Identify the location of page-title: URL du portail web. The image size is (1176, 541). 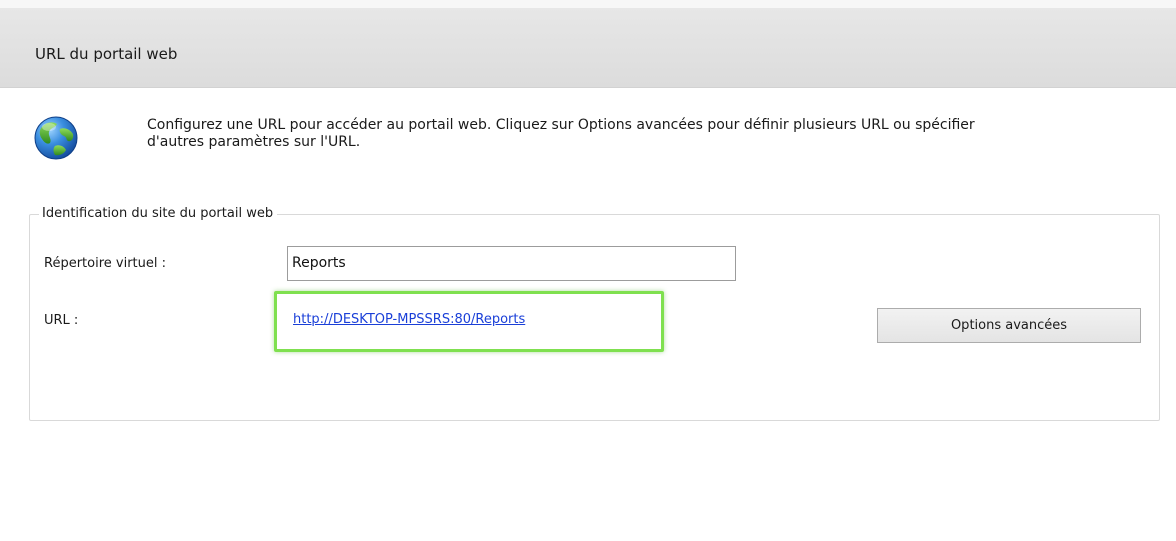
(106, 54).